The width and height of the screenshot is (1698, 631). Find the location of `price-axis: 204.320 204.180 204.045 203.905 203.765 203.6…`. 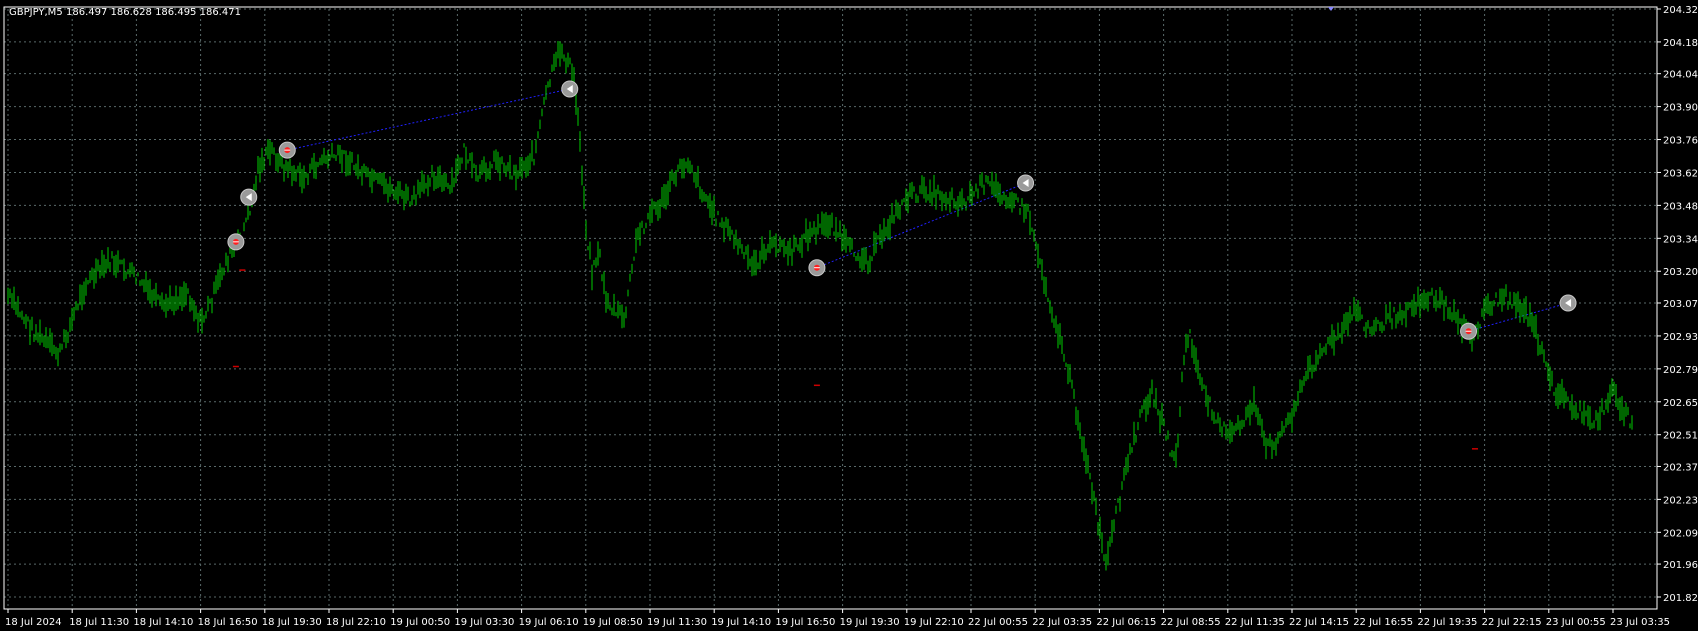

price-axis: 204.320 204.180 204.045 203.905 203.765 203.6… is located at coordinates (1677, 304).